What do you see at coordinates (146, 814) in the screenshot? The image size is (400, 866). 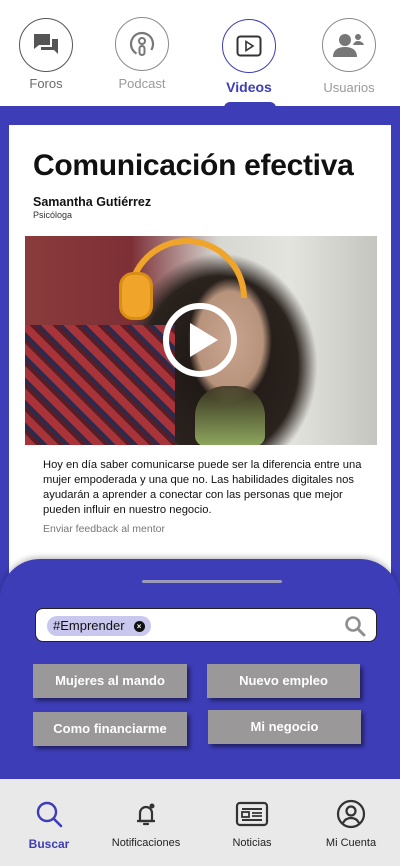 I see `bell-icon` at bounding box center [146, 814].